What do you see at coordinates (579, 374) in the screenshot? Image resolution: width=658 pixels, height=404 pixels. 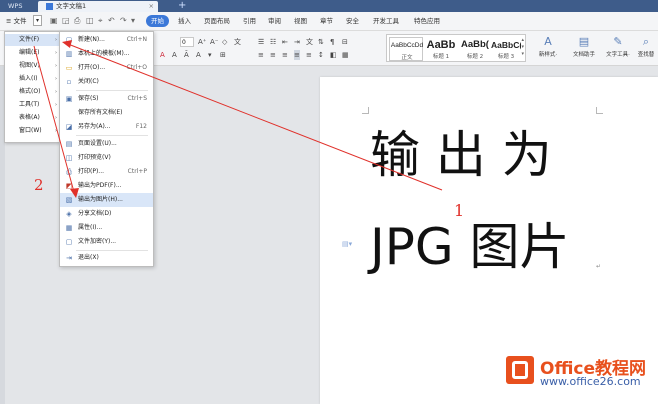 I see `watermark-logo: Office教程网 www.office26.com` at bounding box center [579, 374].